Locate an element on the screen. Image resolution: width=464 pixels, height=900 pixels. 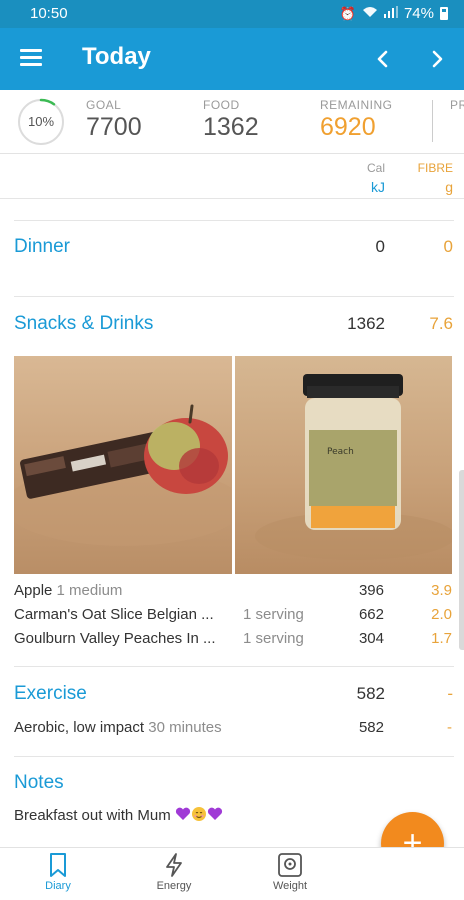
food-portion: 1 medium is located at coordinates (89, 590).